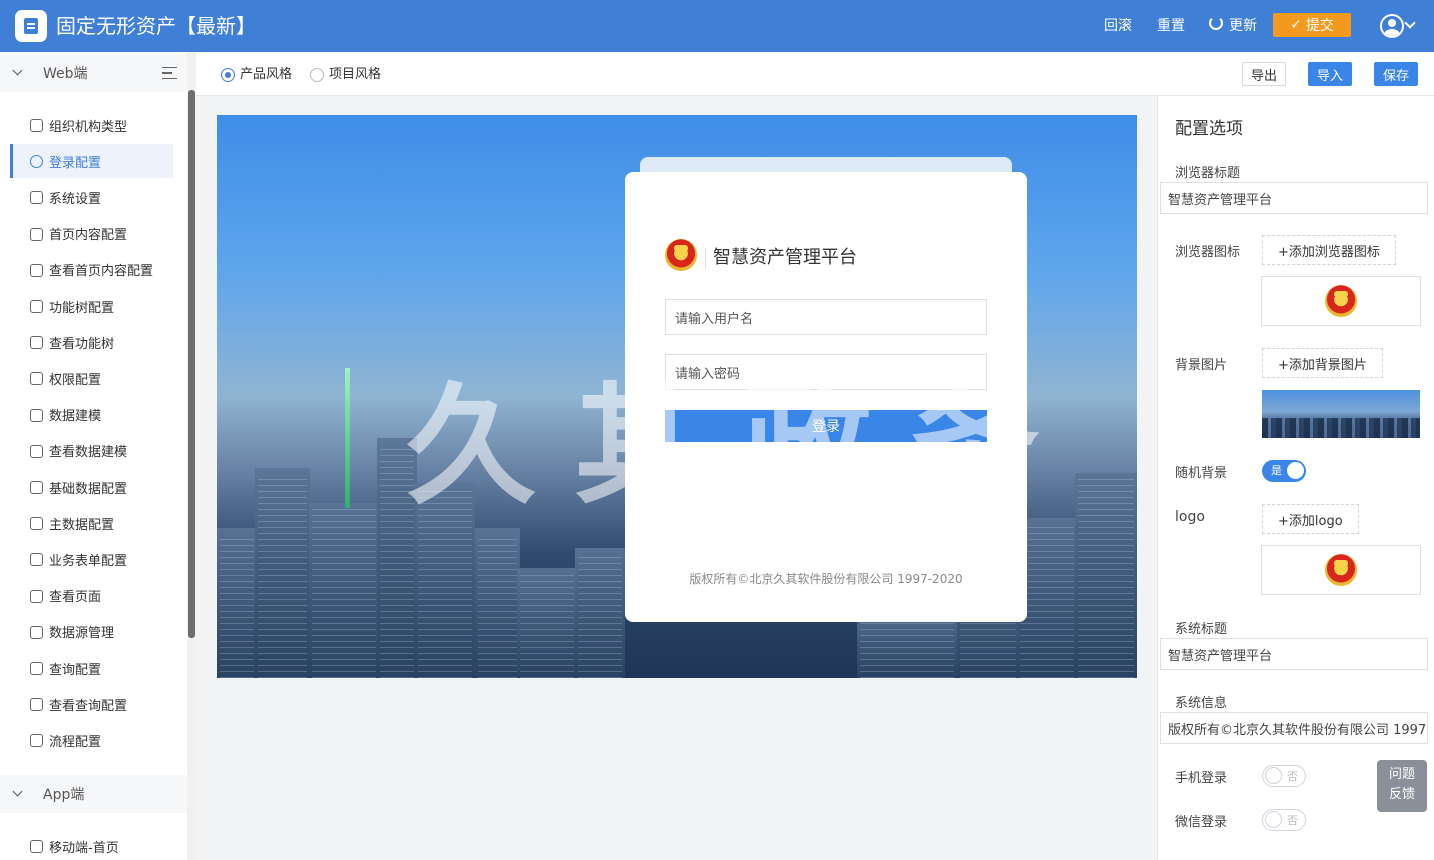 The height and width of the screenshot is (860, 1434). I want to click on radio-product-style-label: 产品风格, so click(266, 75).